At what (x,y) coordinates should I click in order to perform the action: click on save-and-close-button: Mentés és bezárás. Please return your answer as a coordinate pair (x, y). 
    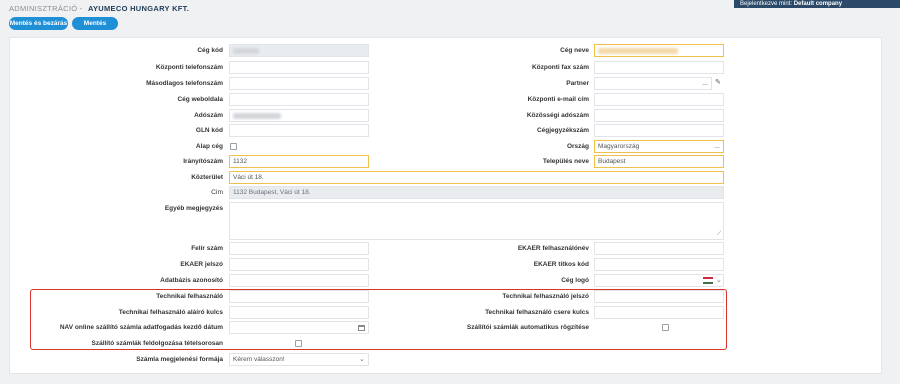
    Looking at the image, I should click on (38, 23).